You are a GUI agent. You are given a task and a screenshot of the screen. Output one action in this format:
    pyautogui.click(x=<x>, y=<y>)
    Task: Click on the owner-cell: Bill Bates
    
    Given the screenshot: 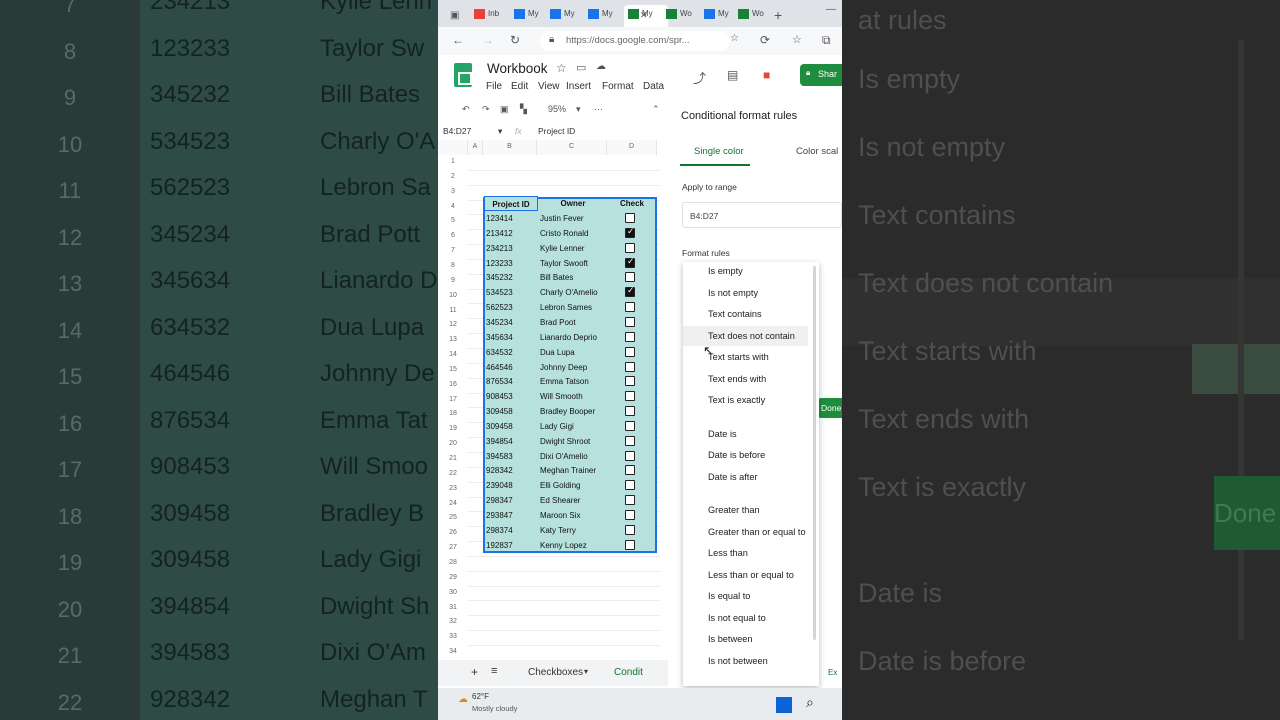 What is the action you would take?
    pyautogui.click(x=556, y=277)
    